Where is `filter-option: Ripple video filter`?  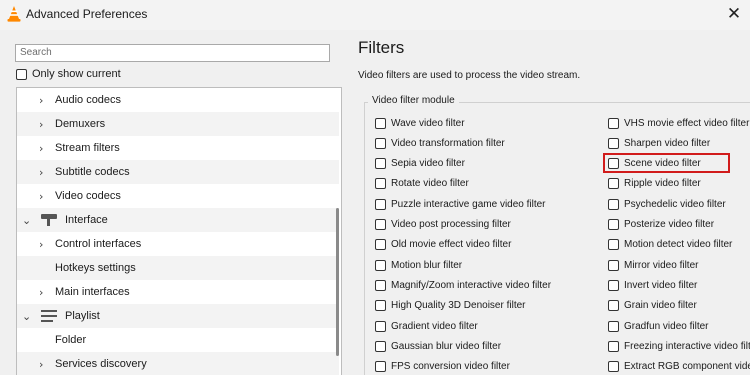
filter-option: Ripple video filter is located at coordinates (654, 184).